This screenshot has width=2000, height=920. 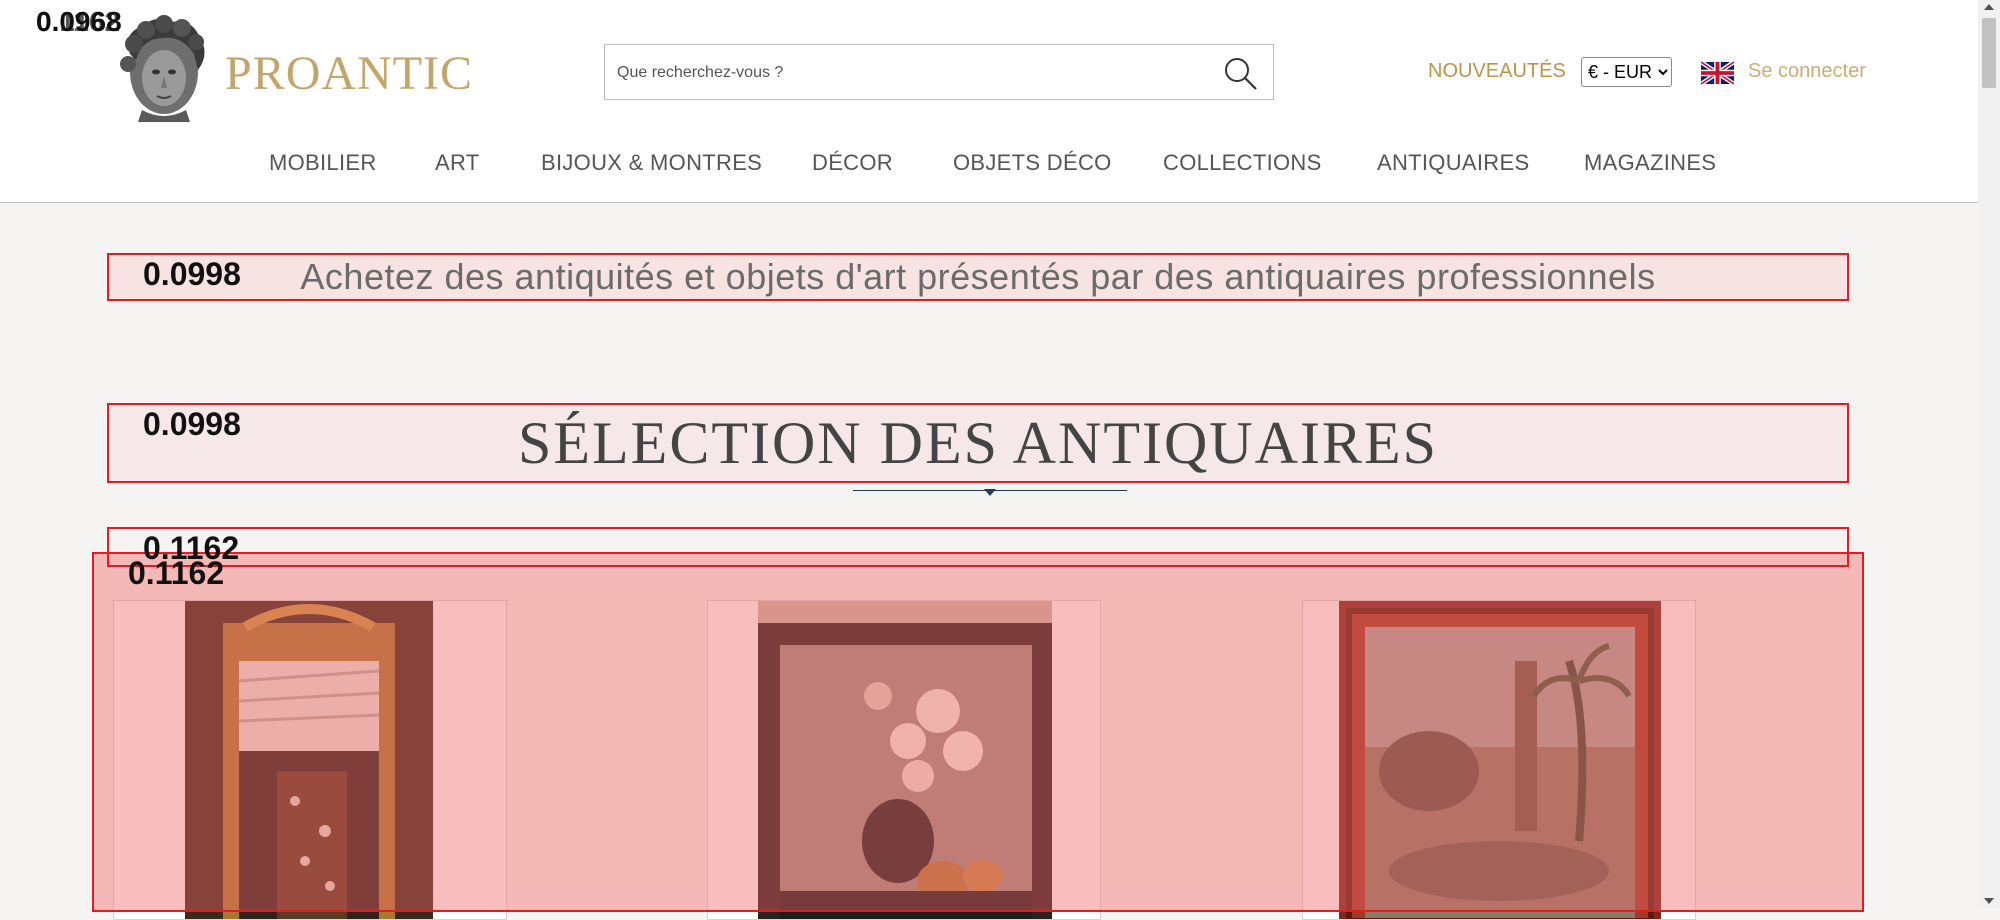 What do you see at coordinates (1497, 71) in the screenshot?
I see `nouveautes-link: NOUVEAUTÉS` at bounding box center [1497, 71].